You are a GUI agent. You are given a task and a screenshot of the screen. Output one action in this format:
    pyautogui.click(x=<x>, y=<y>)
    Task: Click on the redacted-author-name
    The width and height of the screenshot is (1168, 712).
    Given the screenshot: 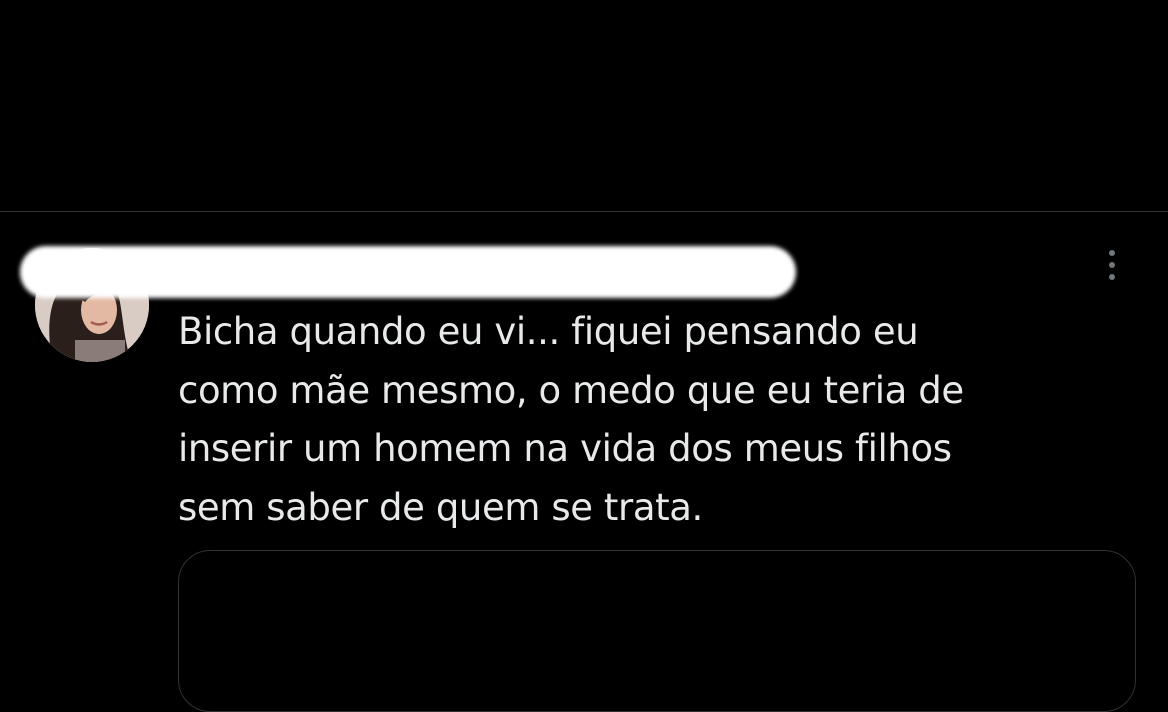 What is the action you would take?
    pyautogui.click(x=408, y=272)
    